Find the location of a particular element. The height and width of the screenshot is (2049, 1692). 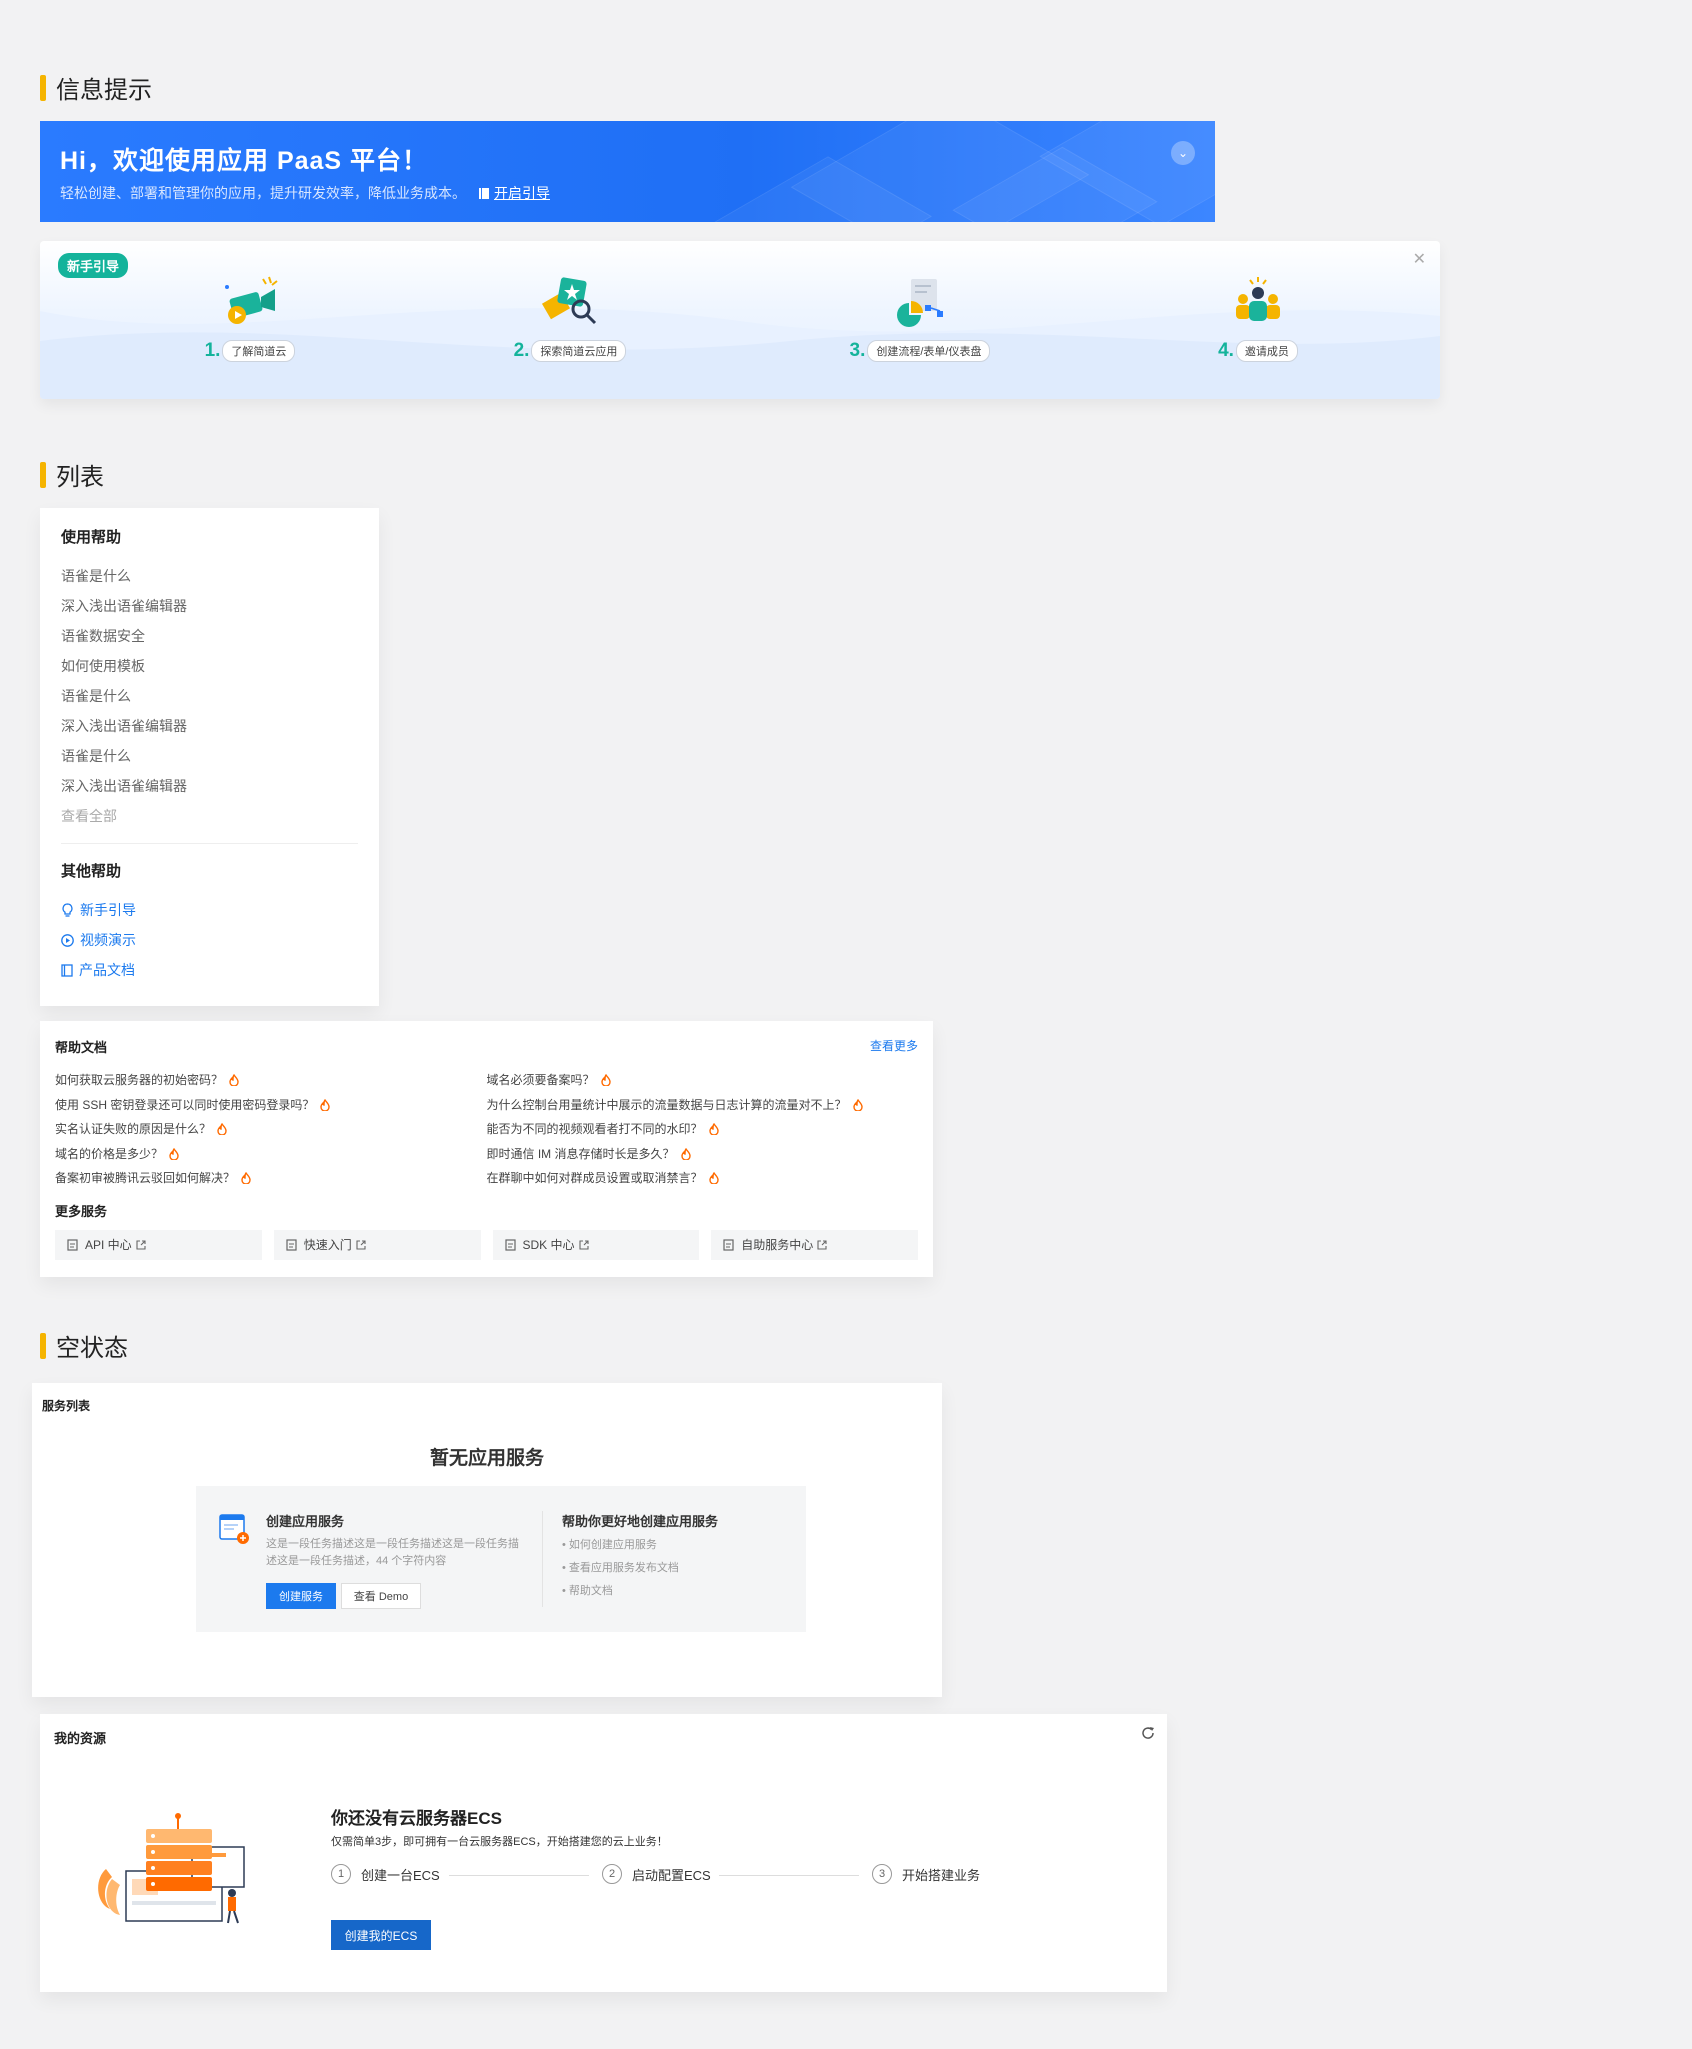

empty-title: 暂无应用服务 is located at coordinates (486, 1458).